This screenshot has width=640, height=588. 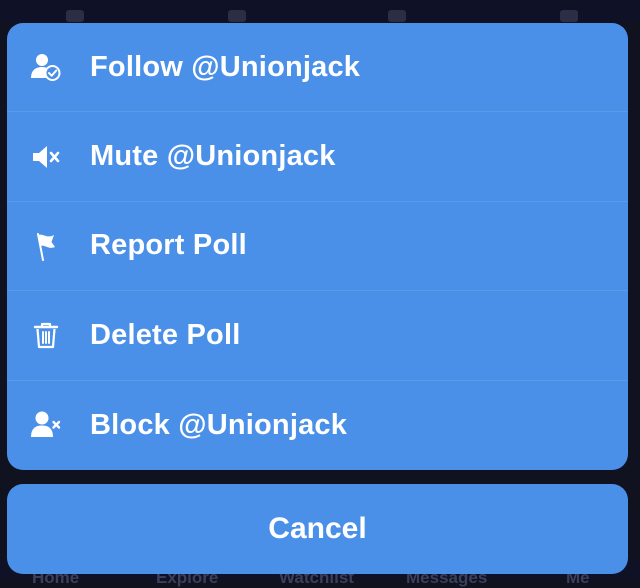 What do you see at coordinates (165, 334) in the screenshot?
I see `delete-poll-label: Delete Poll` at bounding box center [165, 334].